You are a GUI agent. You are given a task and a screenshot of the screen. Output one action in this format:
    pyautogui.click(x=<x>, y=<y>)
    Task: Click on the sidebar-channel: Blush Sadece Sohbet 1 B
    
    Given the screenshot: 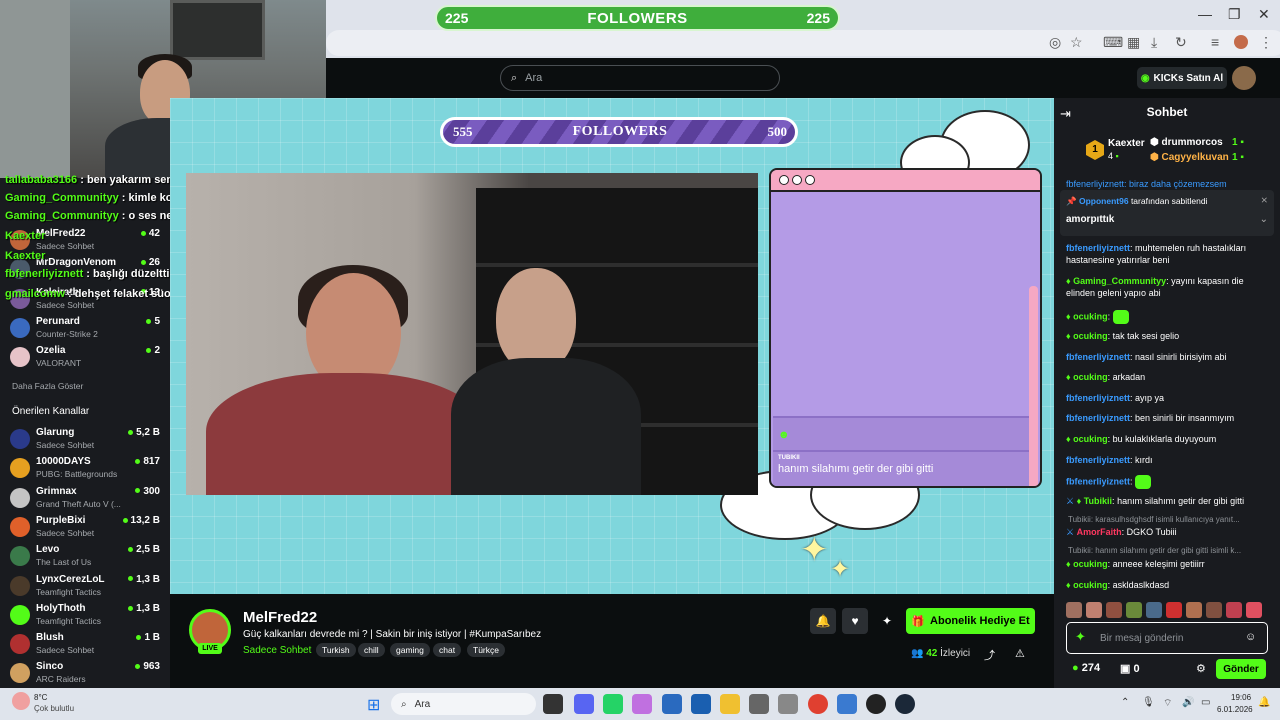 What is the action you would take?
    pyautogui.click(x=87, y=646)
    